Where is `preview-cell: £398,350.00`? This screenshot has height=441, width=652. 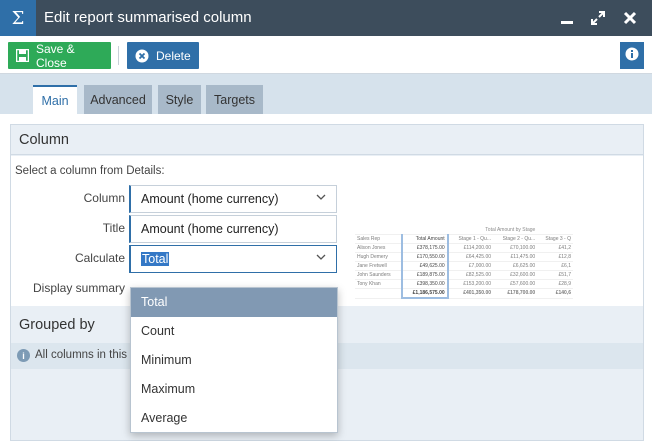
preview-cell: £398,350.00 is located at coordinates (424, 284).